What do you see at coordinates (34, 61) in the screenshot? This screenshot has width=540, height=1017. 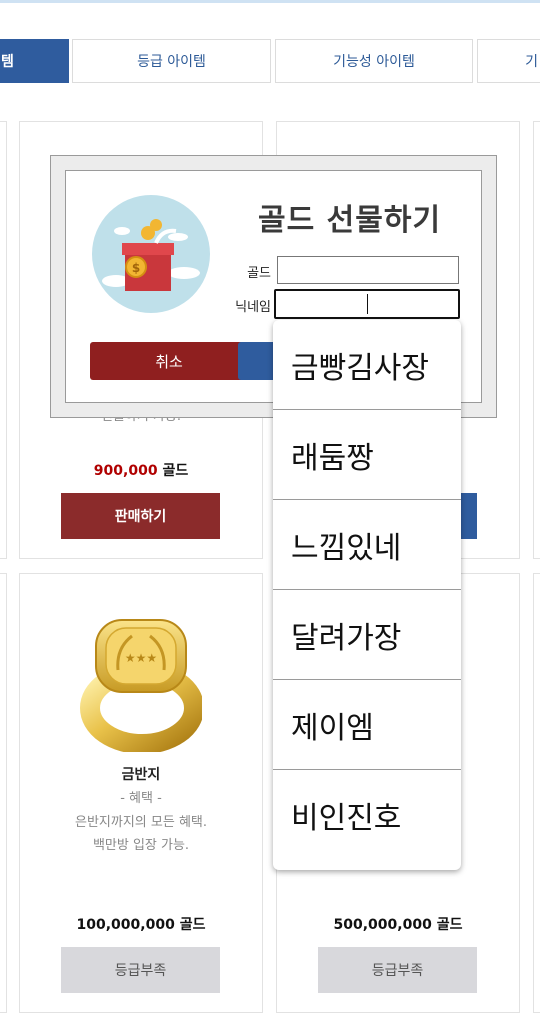 I see `tab-all-items: 템` at bounding box center [34, 61].